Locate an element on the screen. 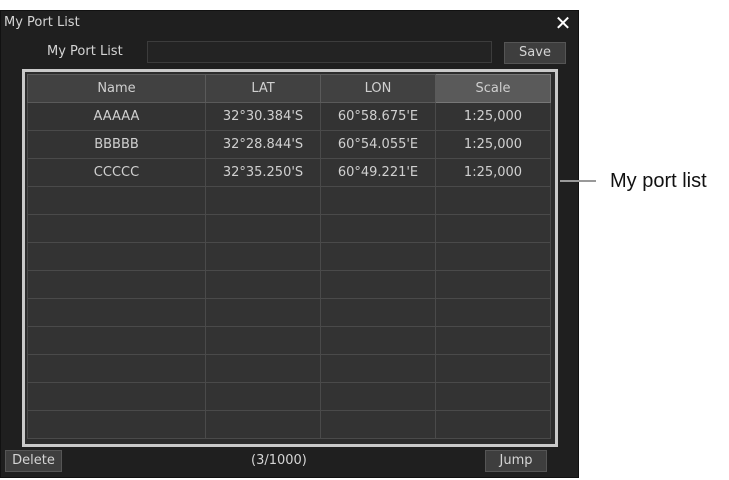  callout-label: My port list is located at coordinates (658, 181).